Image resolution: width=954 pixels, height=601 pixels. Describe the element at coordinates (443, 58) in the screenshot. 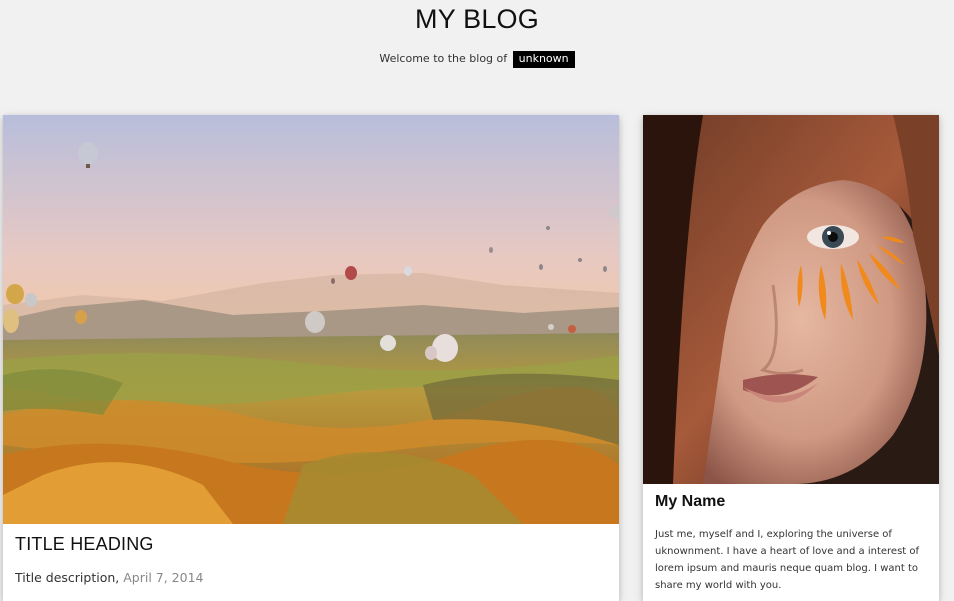

I see `welcome-text: Welcome to the blog of` at that location.